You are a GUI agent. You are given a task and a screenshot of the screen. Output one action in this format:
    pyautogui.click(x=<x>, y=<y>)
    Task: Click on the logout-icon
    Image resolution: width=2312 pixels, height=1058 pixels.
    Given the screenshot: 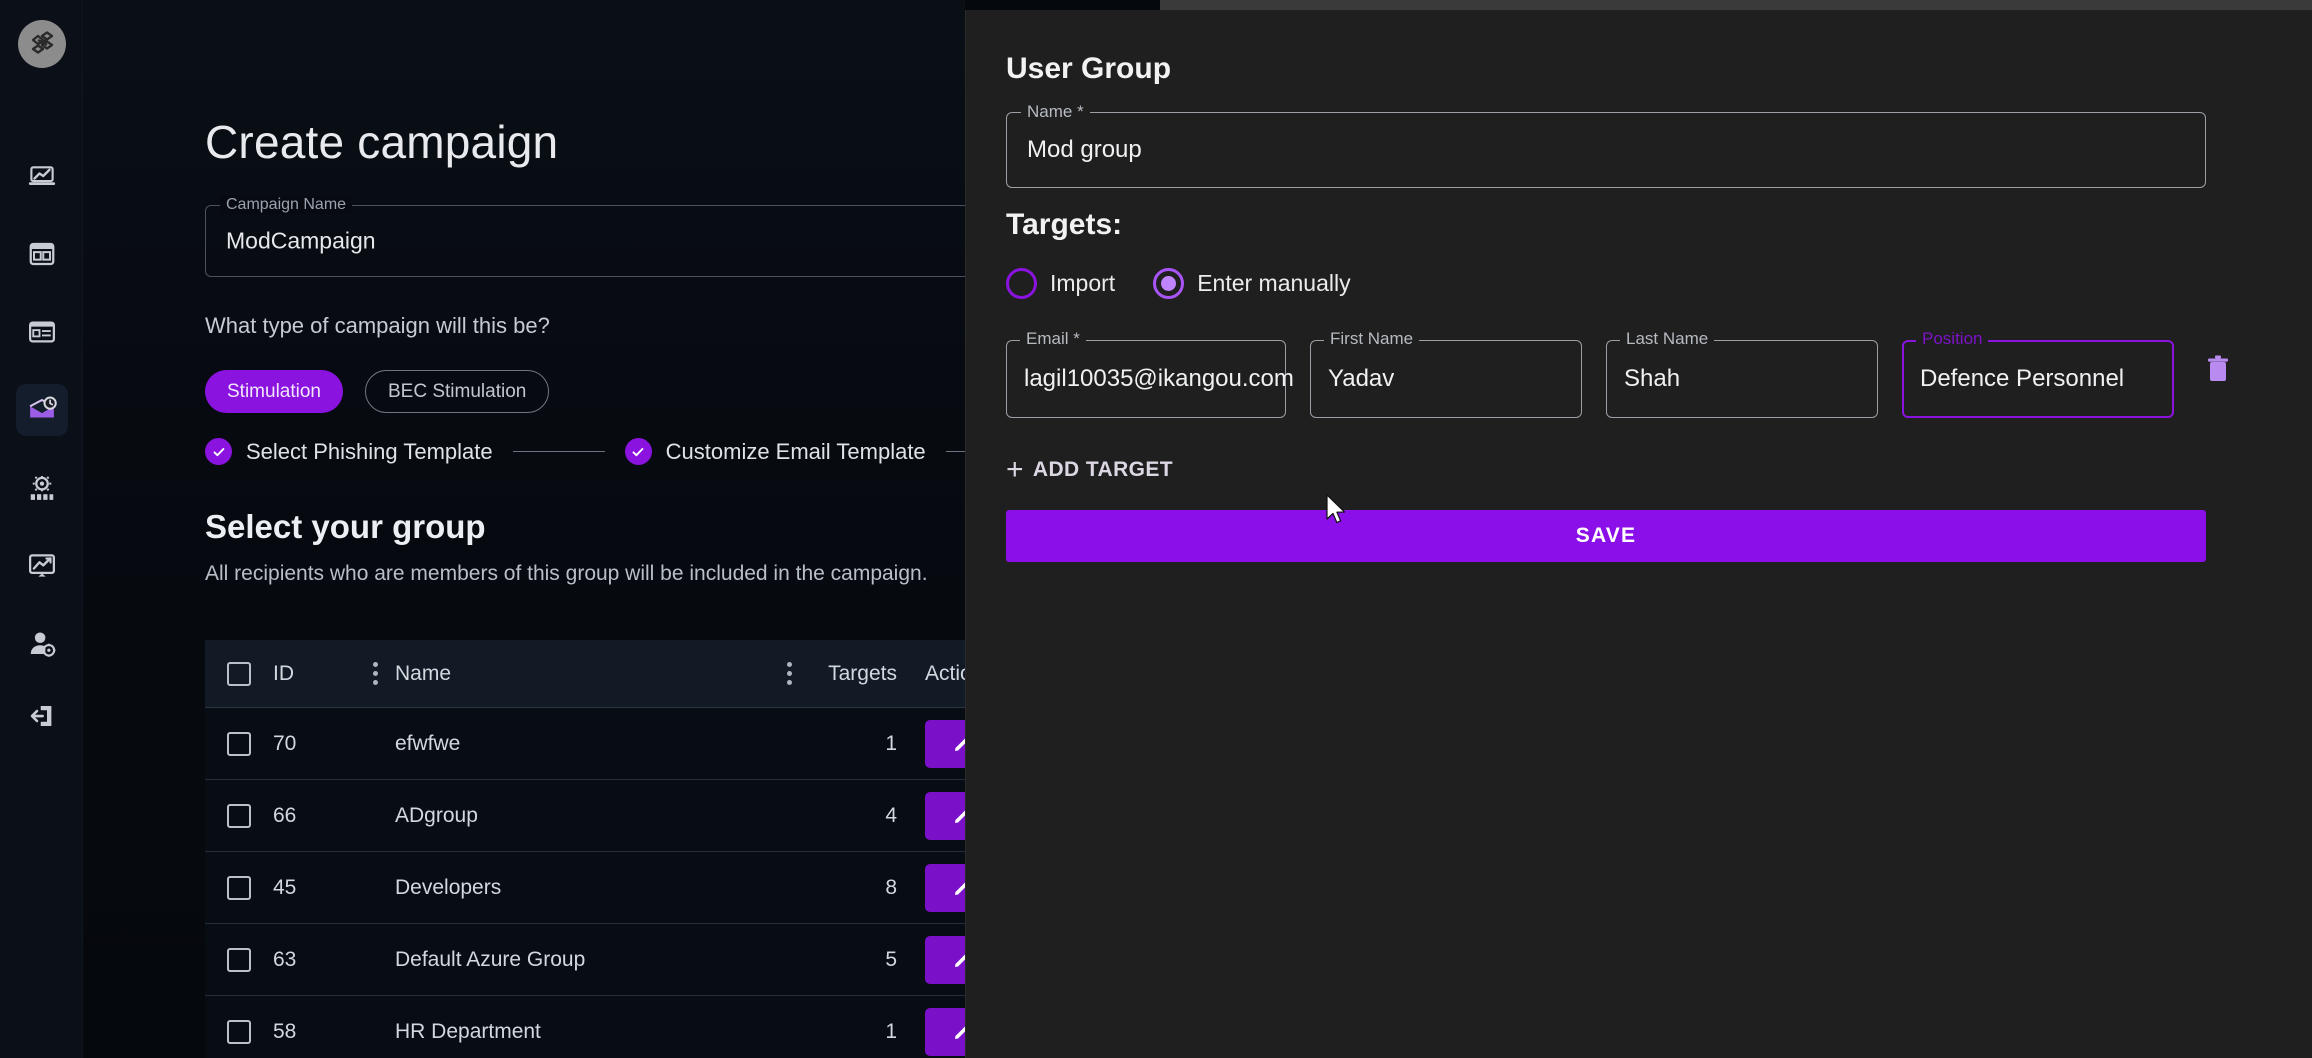 What is the action you would take?
    pyautogui.click(x=40, y=716)
    